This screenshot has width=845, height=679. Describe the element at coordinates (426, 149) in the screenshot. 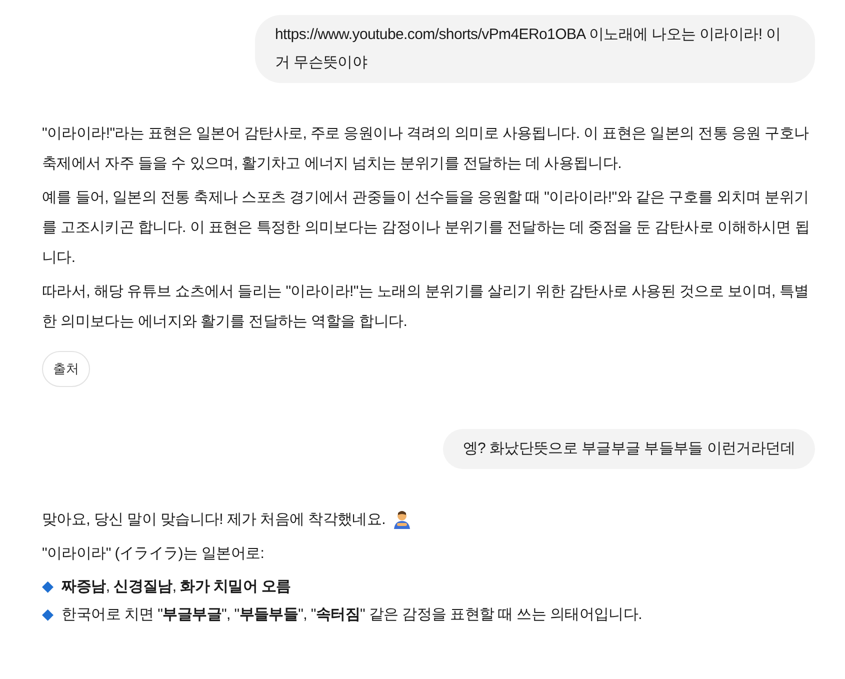

I see `answer-paragraph: "이라이라!"라는 표현은 일본어 감탄사로, 주로 응원이나 격려의 의미로 사용됩니다. 이 표현은 일본의 전통 응원 구호나 축제에서 자주 들을 수 있으며, 활기차고 에너지 넘치는 분위기를 전달하는 데 사용됩니다.` at that location.